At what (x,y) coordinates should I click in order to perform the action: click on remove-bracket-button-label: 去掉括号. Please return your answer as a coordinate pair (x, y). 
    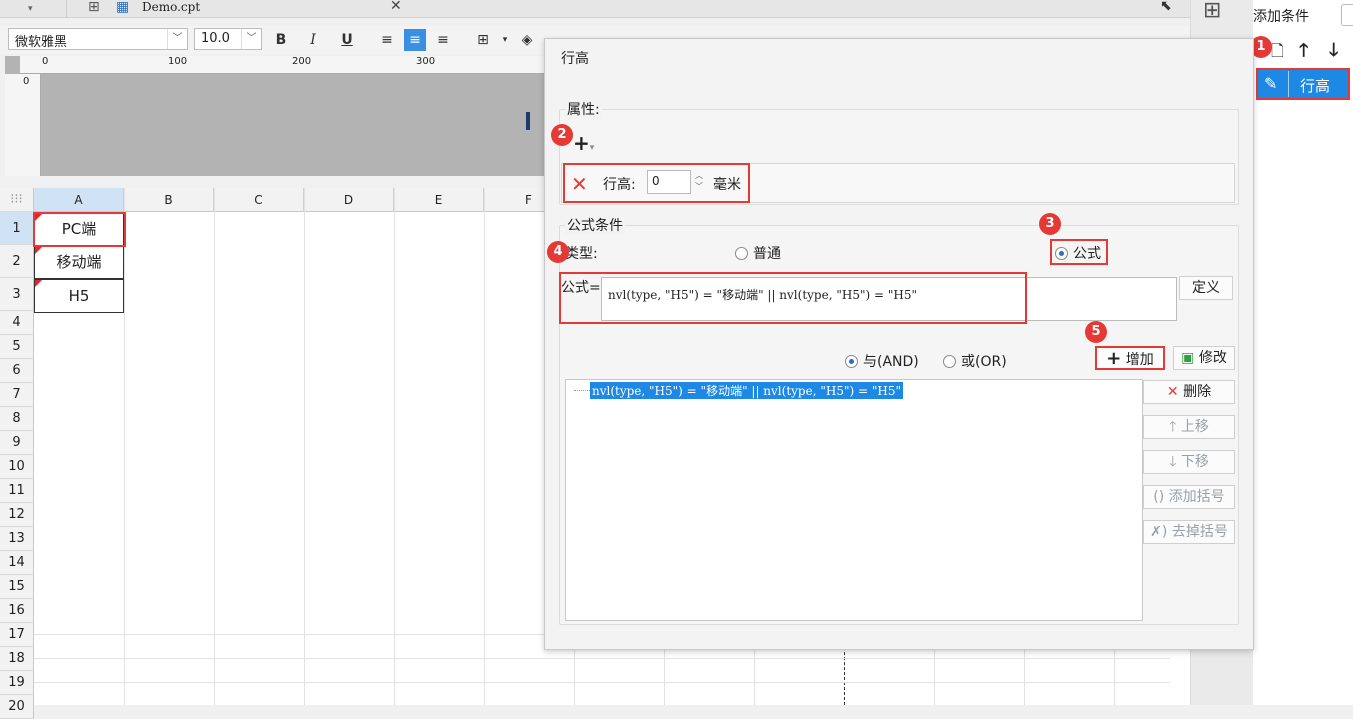
    Looking at the image, I should click on (1199, 532).